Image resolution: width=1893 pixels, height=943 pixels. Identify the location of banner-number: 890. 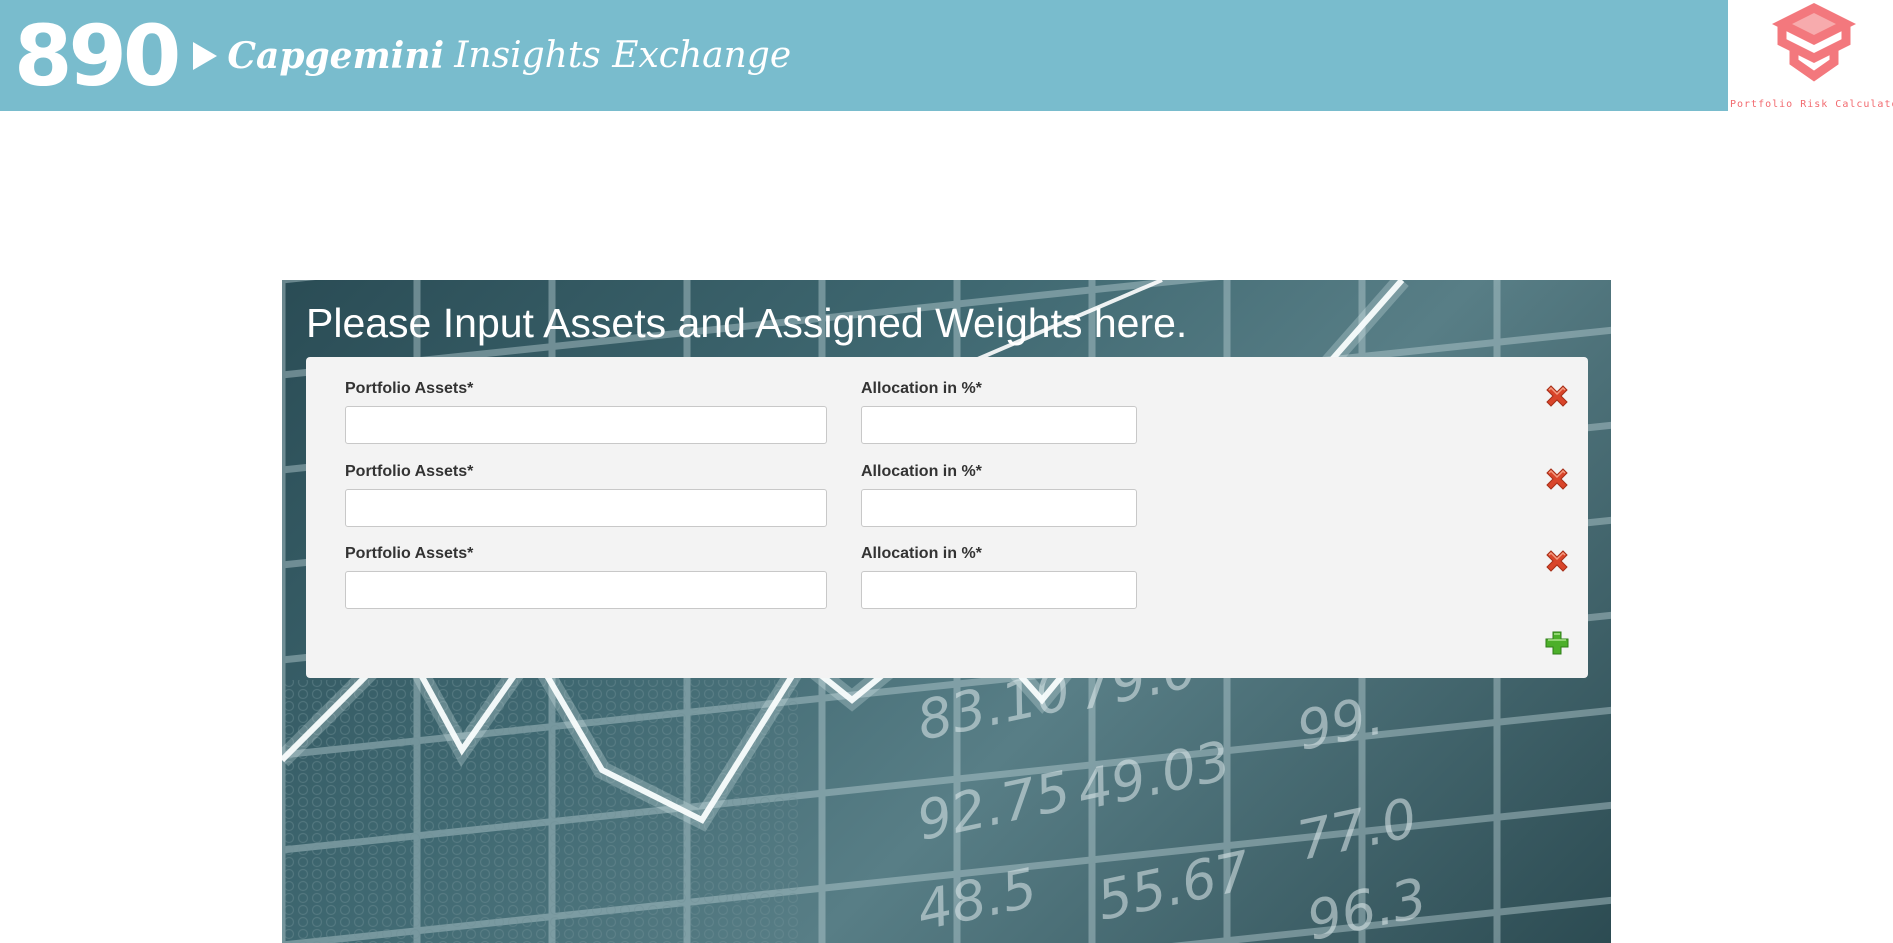
(97, 55).